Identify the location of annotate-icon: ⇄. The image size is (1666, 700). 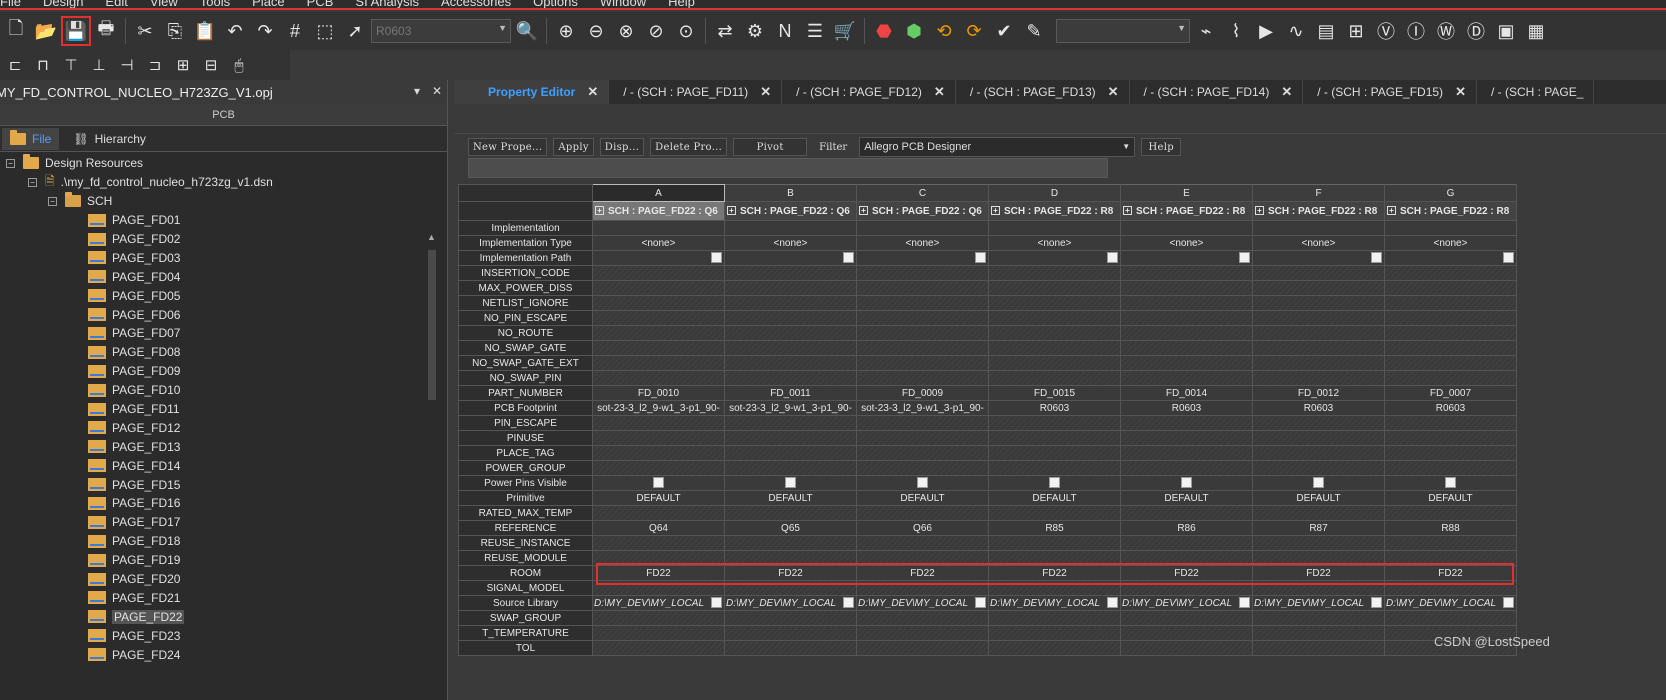
(725, 31).